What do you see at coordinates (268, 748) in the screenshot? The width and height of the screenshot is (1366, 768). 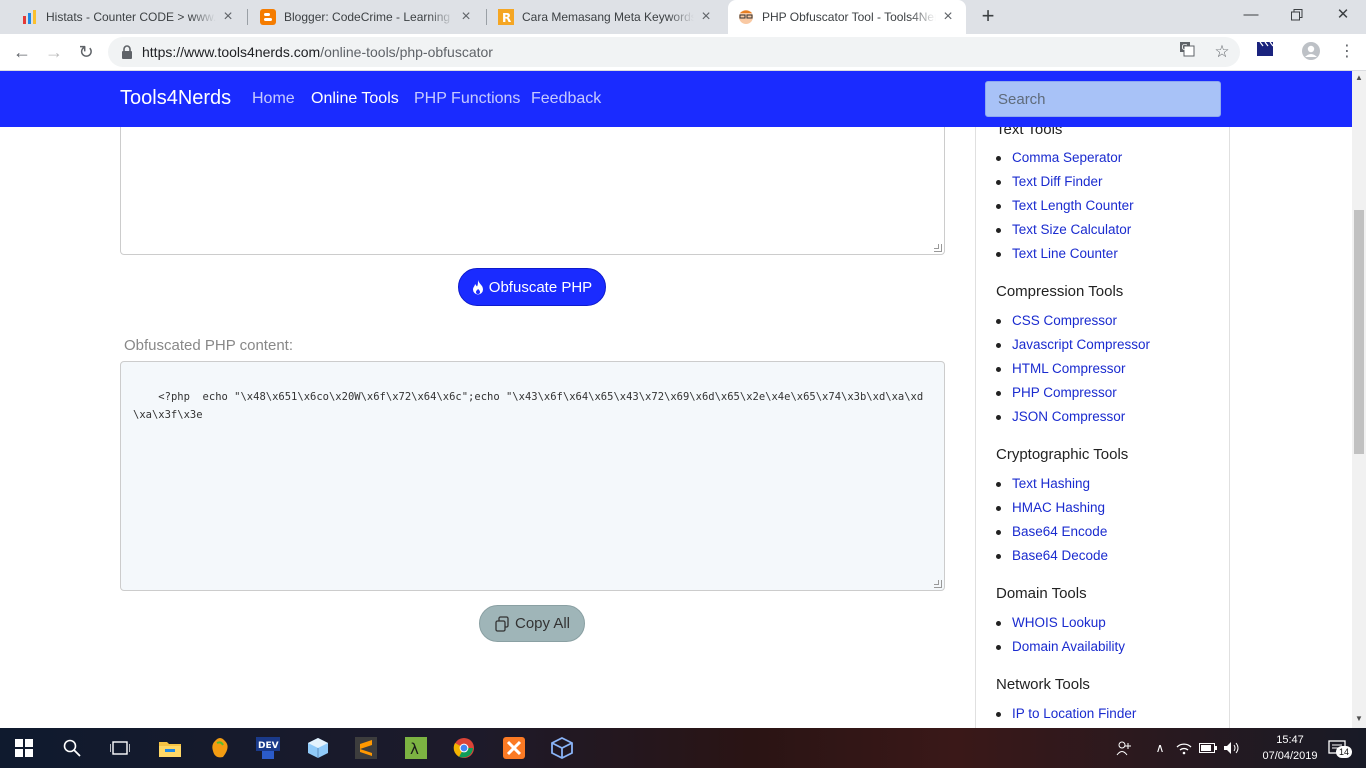 I see `dev-cpp-icon: DEV` at bounding box center [268, 748].